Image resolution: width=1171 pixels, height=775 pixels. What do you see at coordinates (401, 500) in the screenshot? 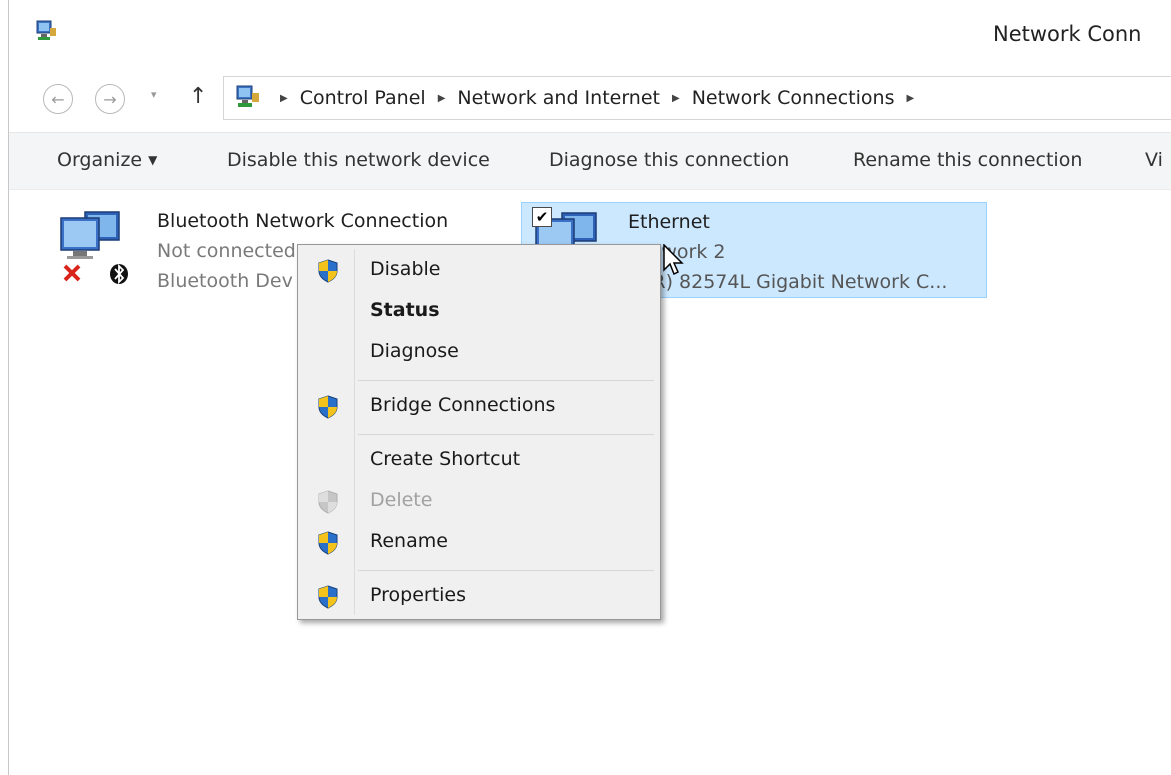
I see `menu-item-label: Delete` at bounding box center [401, 500].